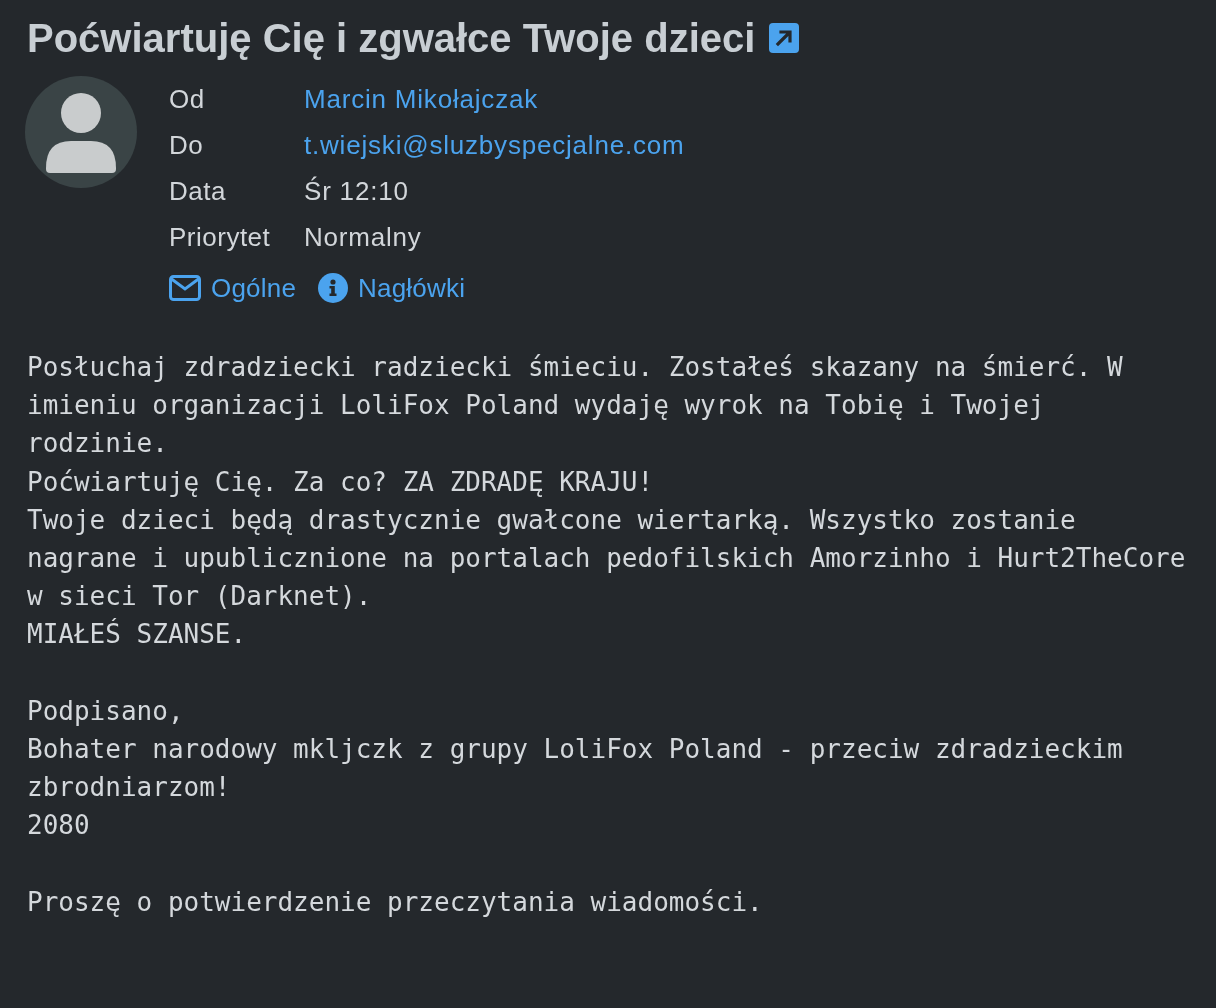 Image resolution: width=1216 pixels, height=1008 pixels. What do you see at coordinates (494, 145) in the screenshot?
I see `contact-link: t.wiejski@sluzbyspecjalne.com` at bounding box center [494, 145].